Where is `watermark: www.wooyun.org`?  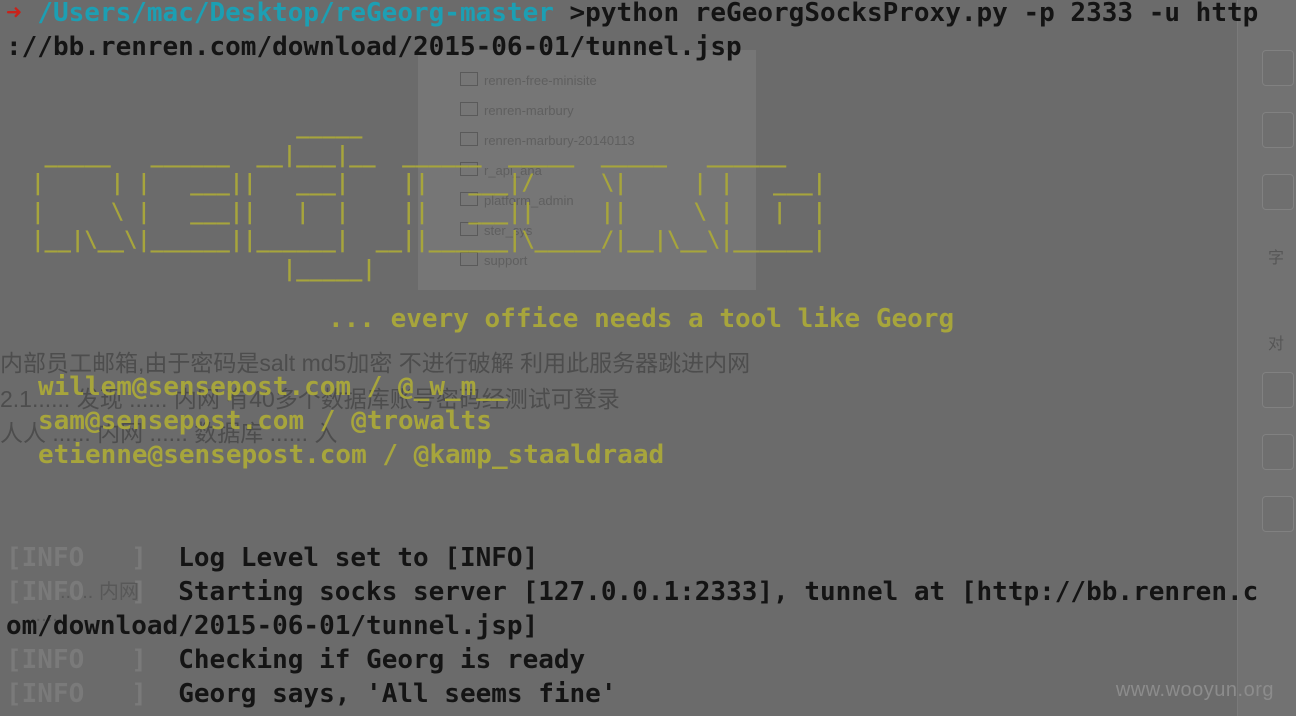 watermark: www.wooyun.org is located at coordinates (1194, 690).